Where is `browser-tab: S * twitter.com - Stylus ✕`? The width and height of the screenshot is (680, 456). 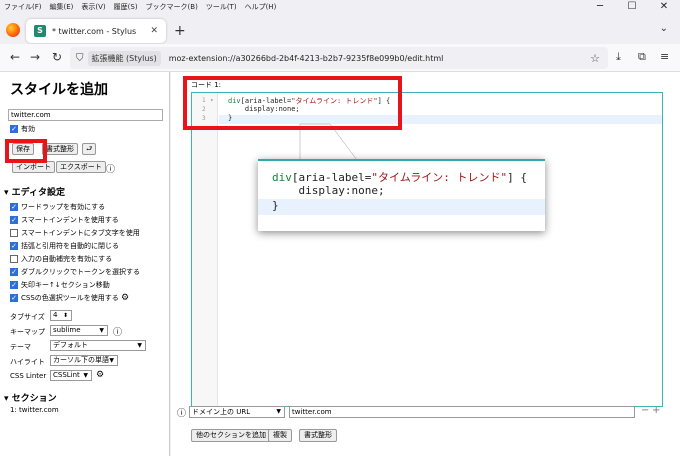 browser-tab: S * twitter.com - Stylus ✕ is located at coordinates (96, 31).